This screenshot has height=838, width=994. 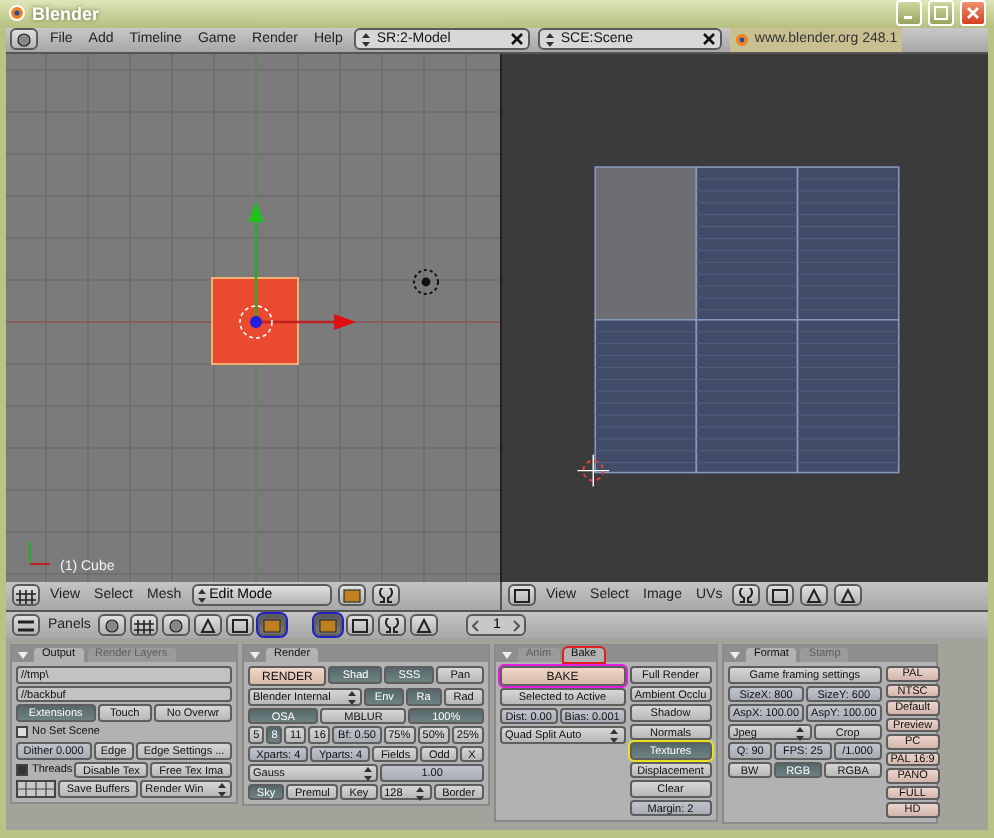 What do you see at coordinates (909, 13) in the screenshot?
I see `minimize-button` at bounding box center [909, 13].